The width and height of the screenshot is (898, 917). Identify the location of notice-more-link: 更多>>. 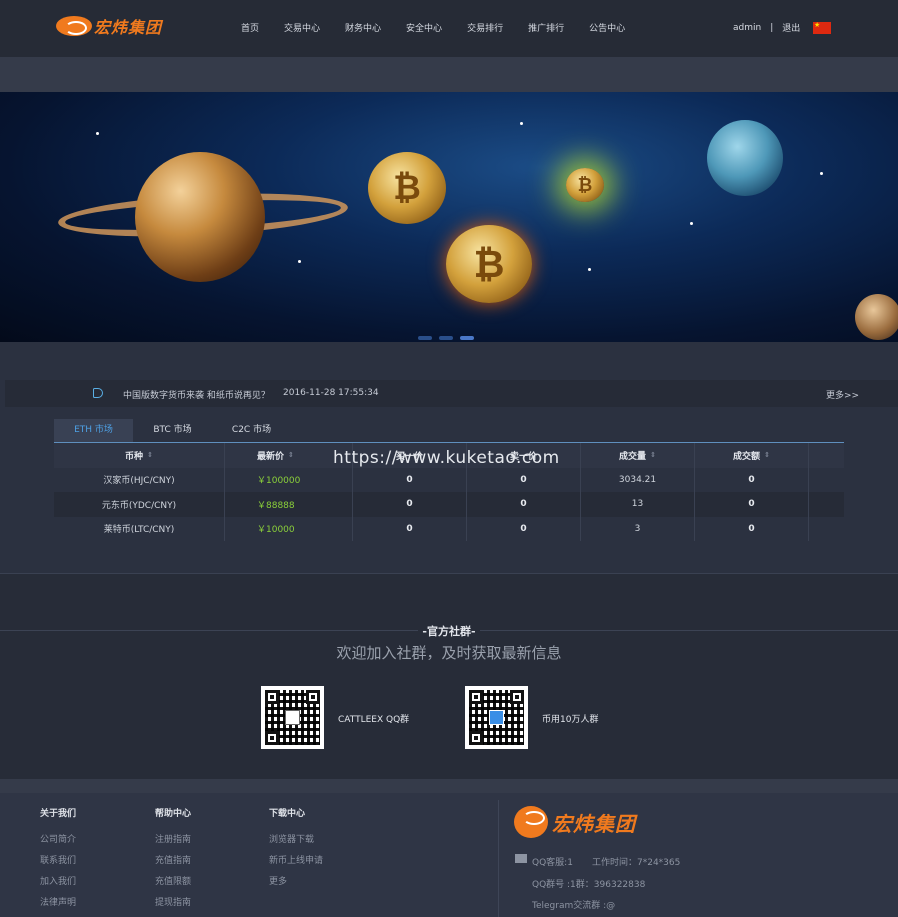
(842, 394).